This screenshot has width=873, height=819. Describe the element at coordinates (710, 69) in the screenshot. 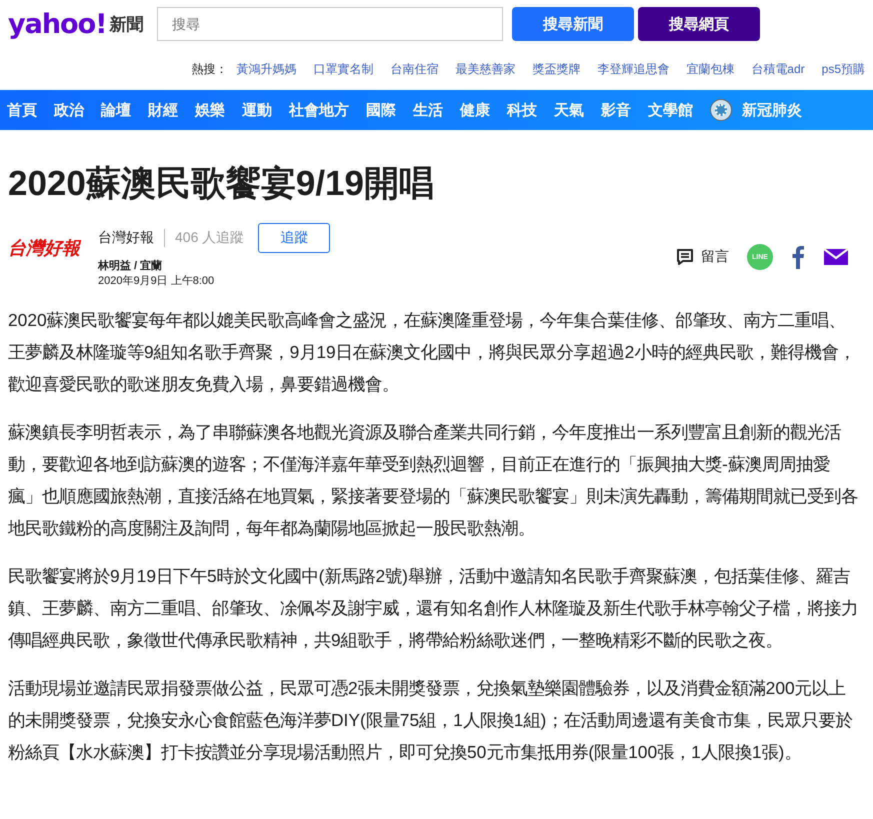

I see `hot-search-link: 宜蘭包棟` at that location.